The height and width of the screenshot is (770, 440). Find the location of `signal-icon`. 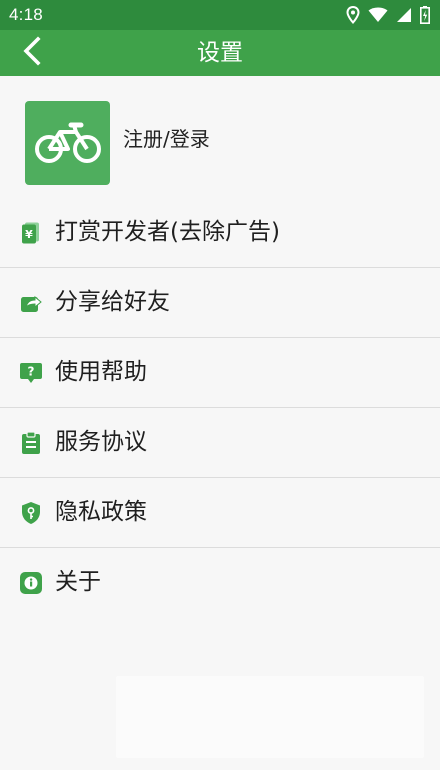

signal-icon is located at coordinates (404, 17).